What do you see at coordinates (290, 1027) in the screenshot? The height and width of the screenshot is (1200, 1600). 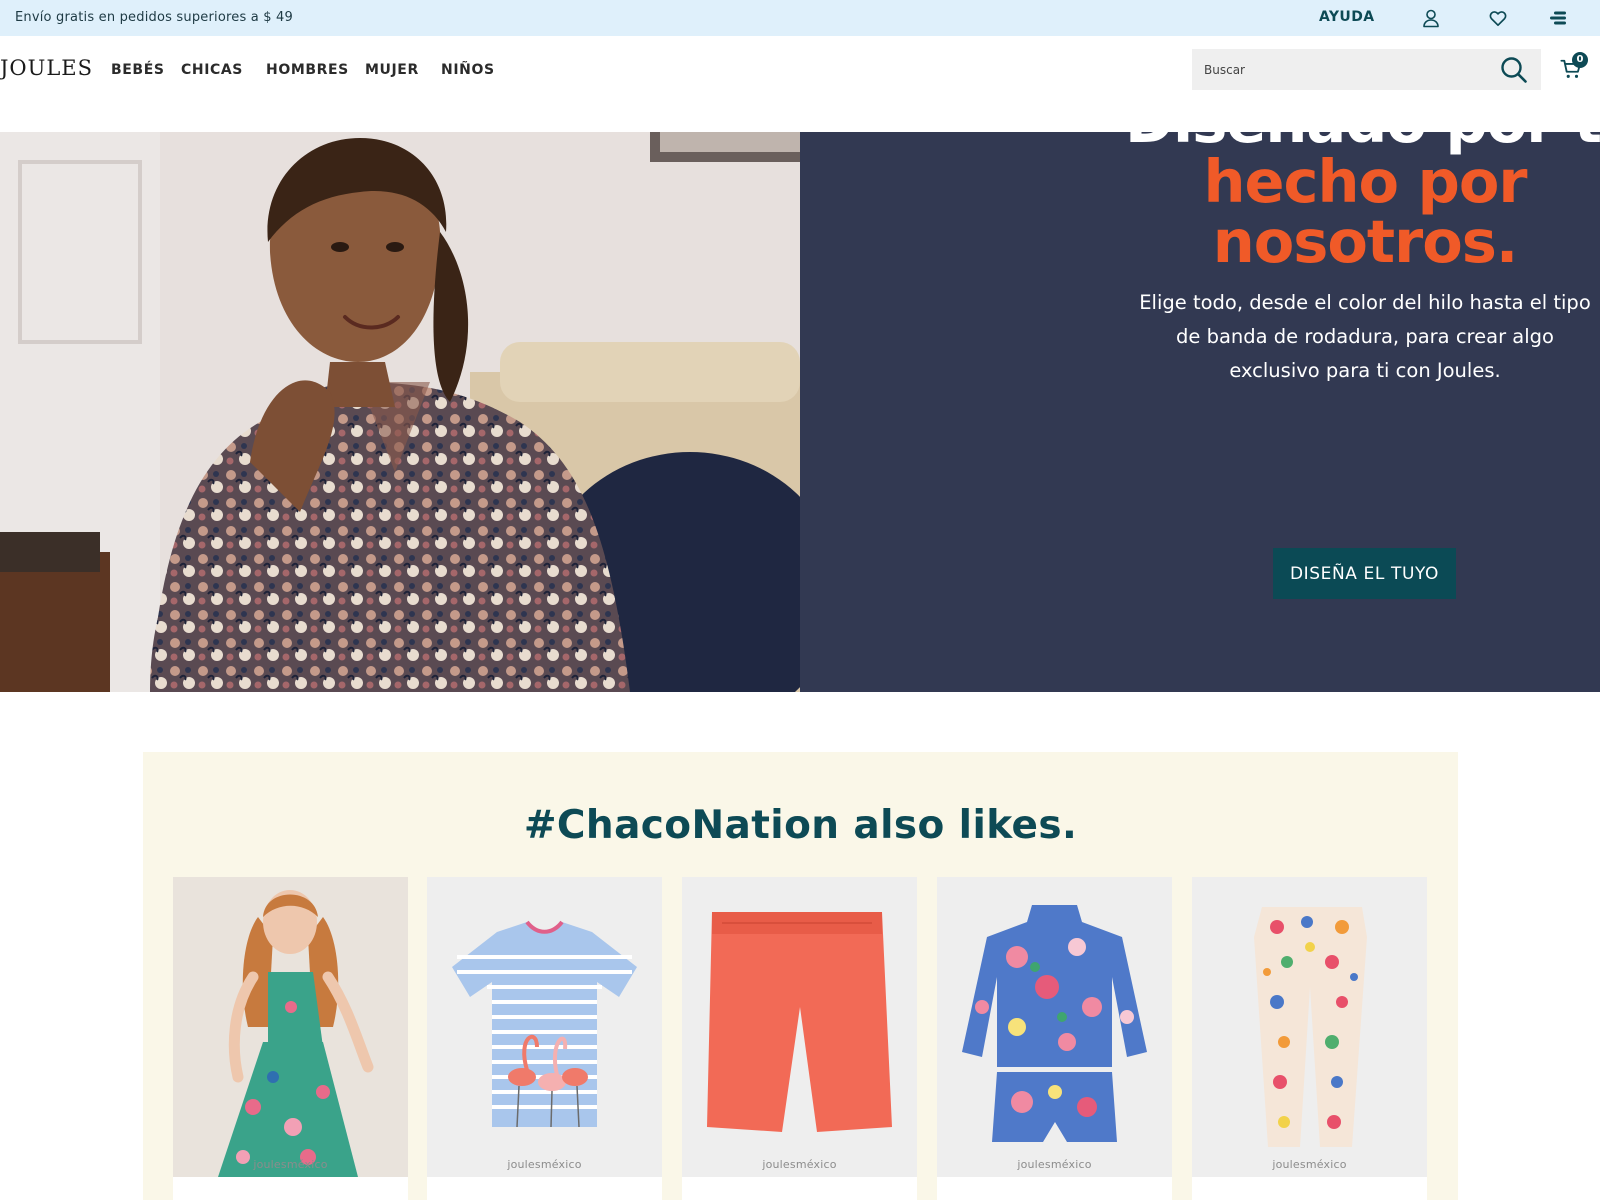 I see `product-image-girl-dress` at bounding box center [290, 1027].